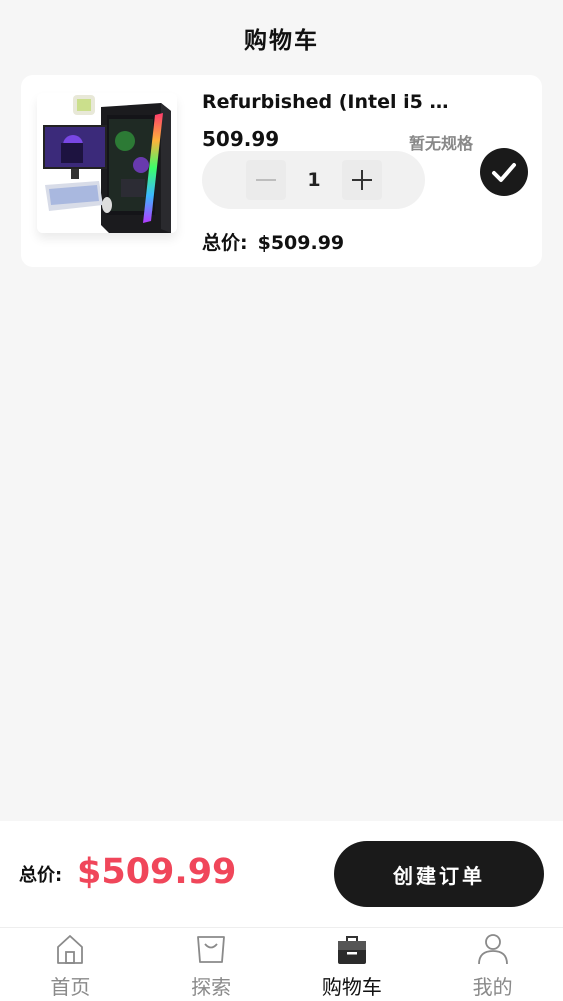  What do you see at coordinates (301, 243) in the screenshot?
I see `item-subtotal-value: $509.99` at bounding box center [301, 243].